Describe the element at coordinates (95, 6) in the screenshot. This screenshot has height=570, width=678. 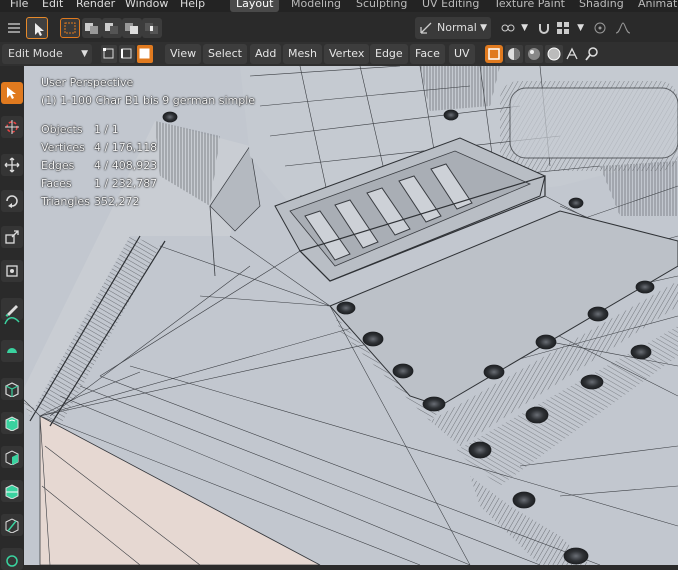
I see `menu-render: Render` at that location.